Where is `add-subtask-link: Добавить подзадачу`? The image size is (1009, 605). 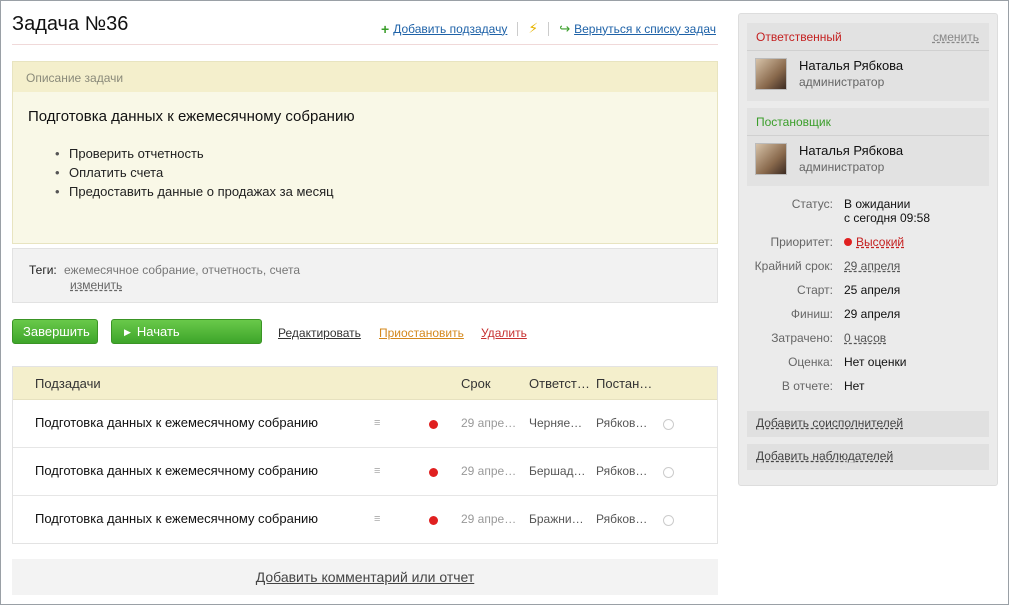 add-subtask-link: Добавить подзадачу is located at coordinates (450, 29).